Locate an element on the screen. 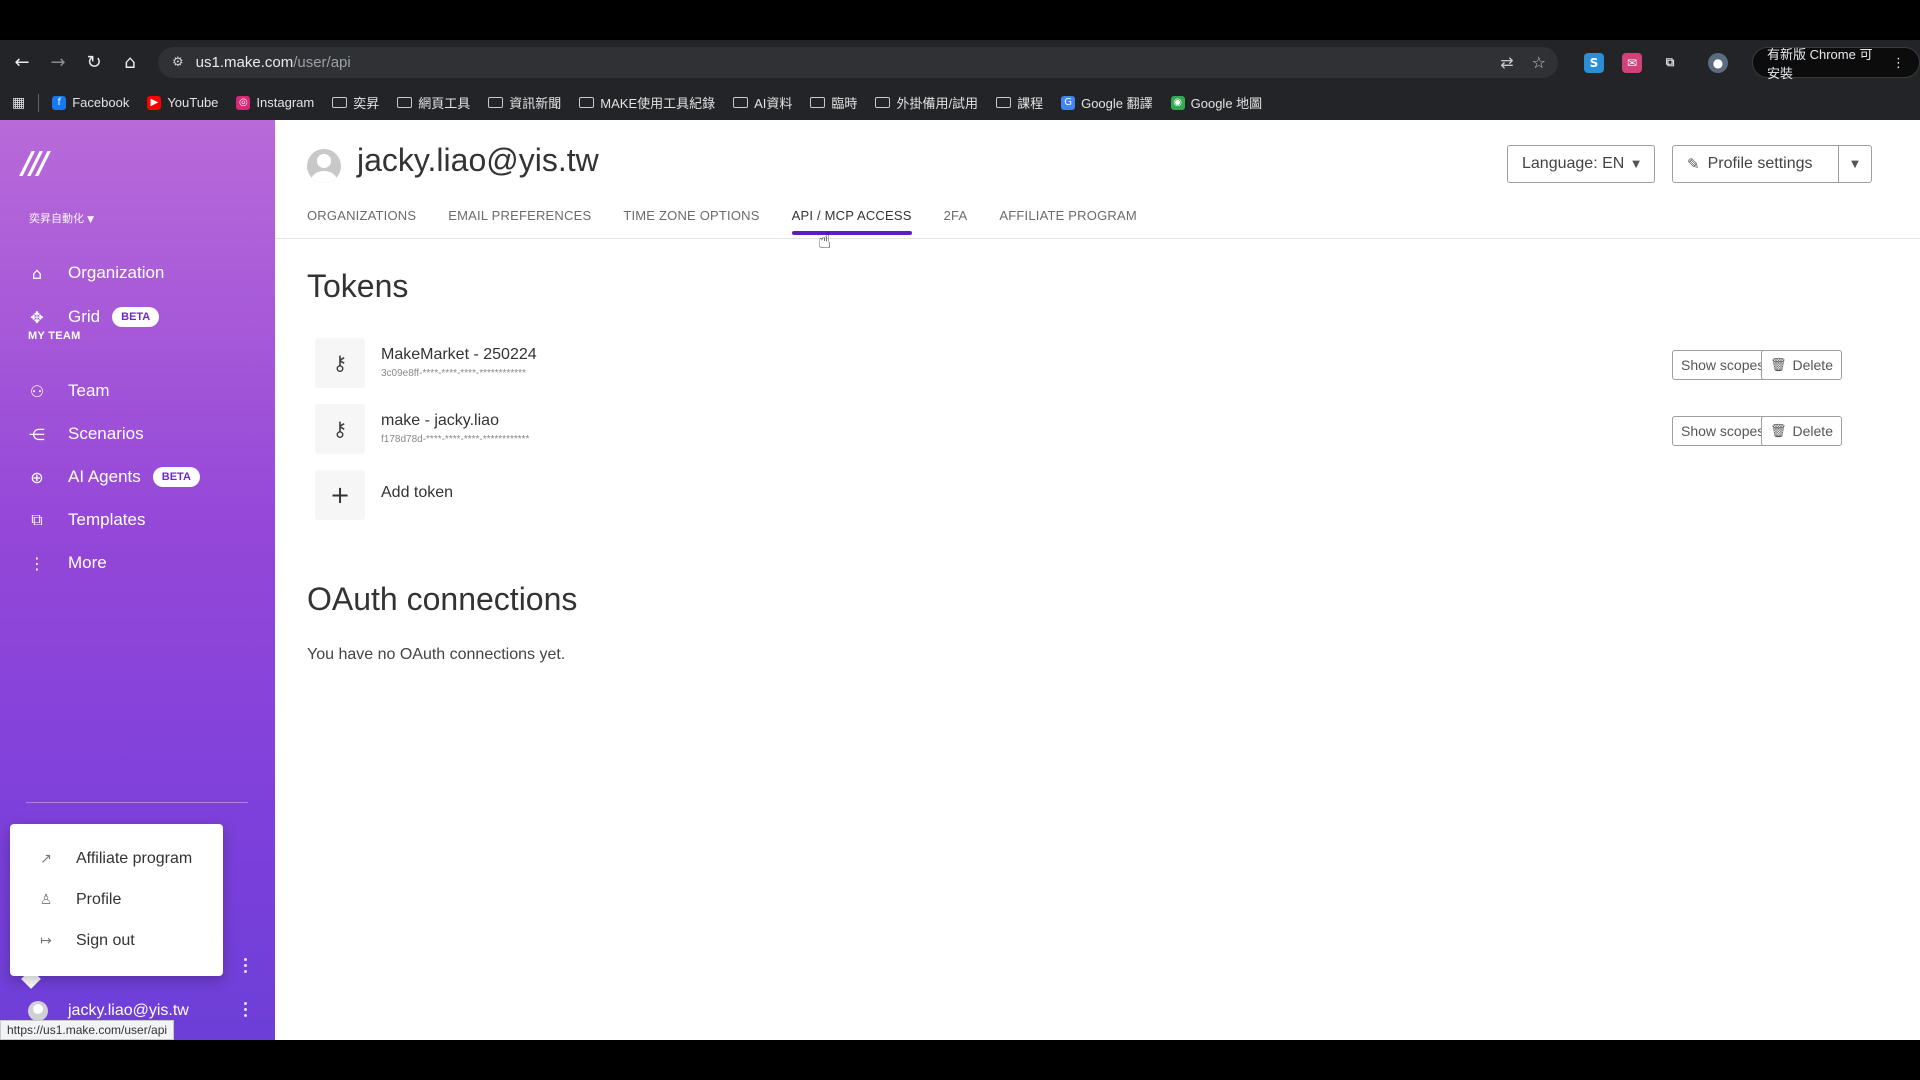 The width and height of the screenshot is (1920, 1080). user-kebab-icon is located at coordinates (245, 1009).